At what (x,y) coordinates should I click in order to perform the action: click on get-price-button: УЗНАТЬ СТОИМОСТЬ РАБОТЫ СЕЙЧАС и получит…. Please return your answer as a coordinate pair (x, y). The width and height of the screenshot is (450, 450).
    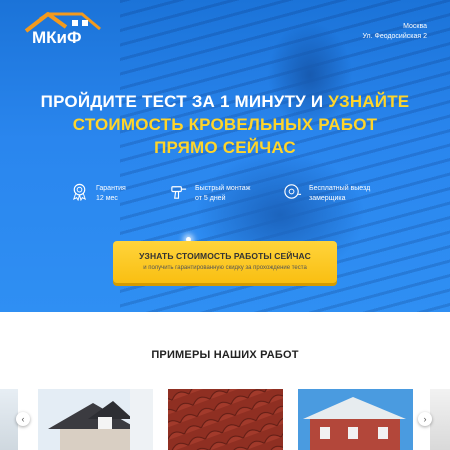
    Looking at the image, I should click on (225, 262).